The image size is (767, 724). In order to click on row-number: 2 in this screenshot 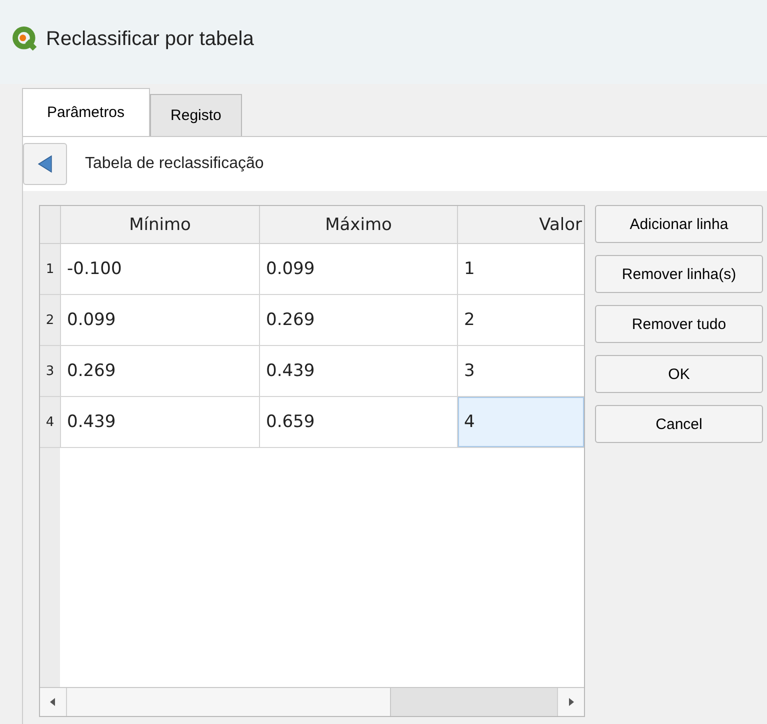, I will do `click(50, 320)`.